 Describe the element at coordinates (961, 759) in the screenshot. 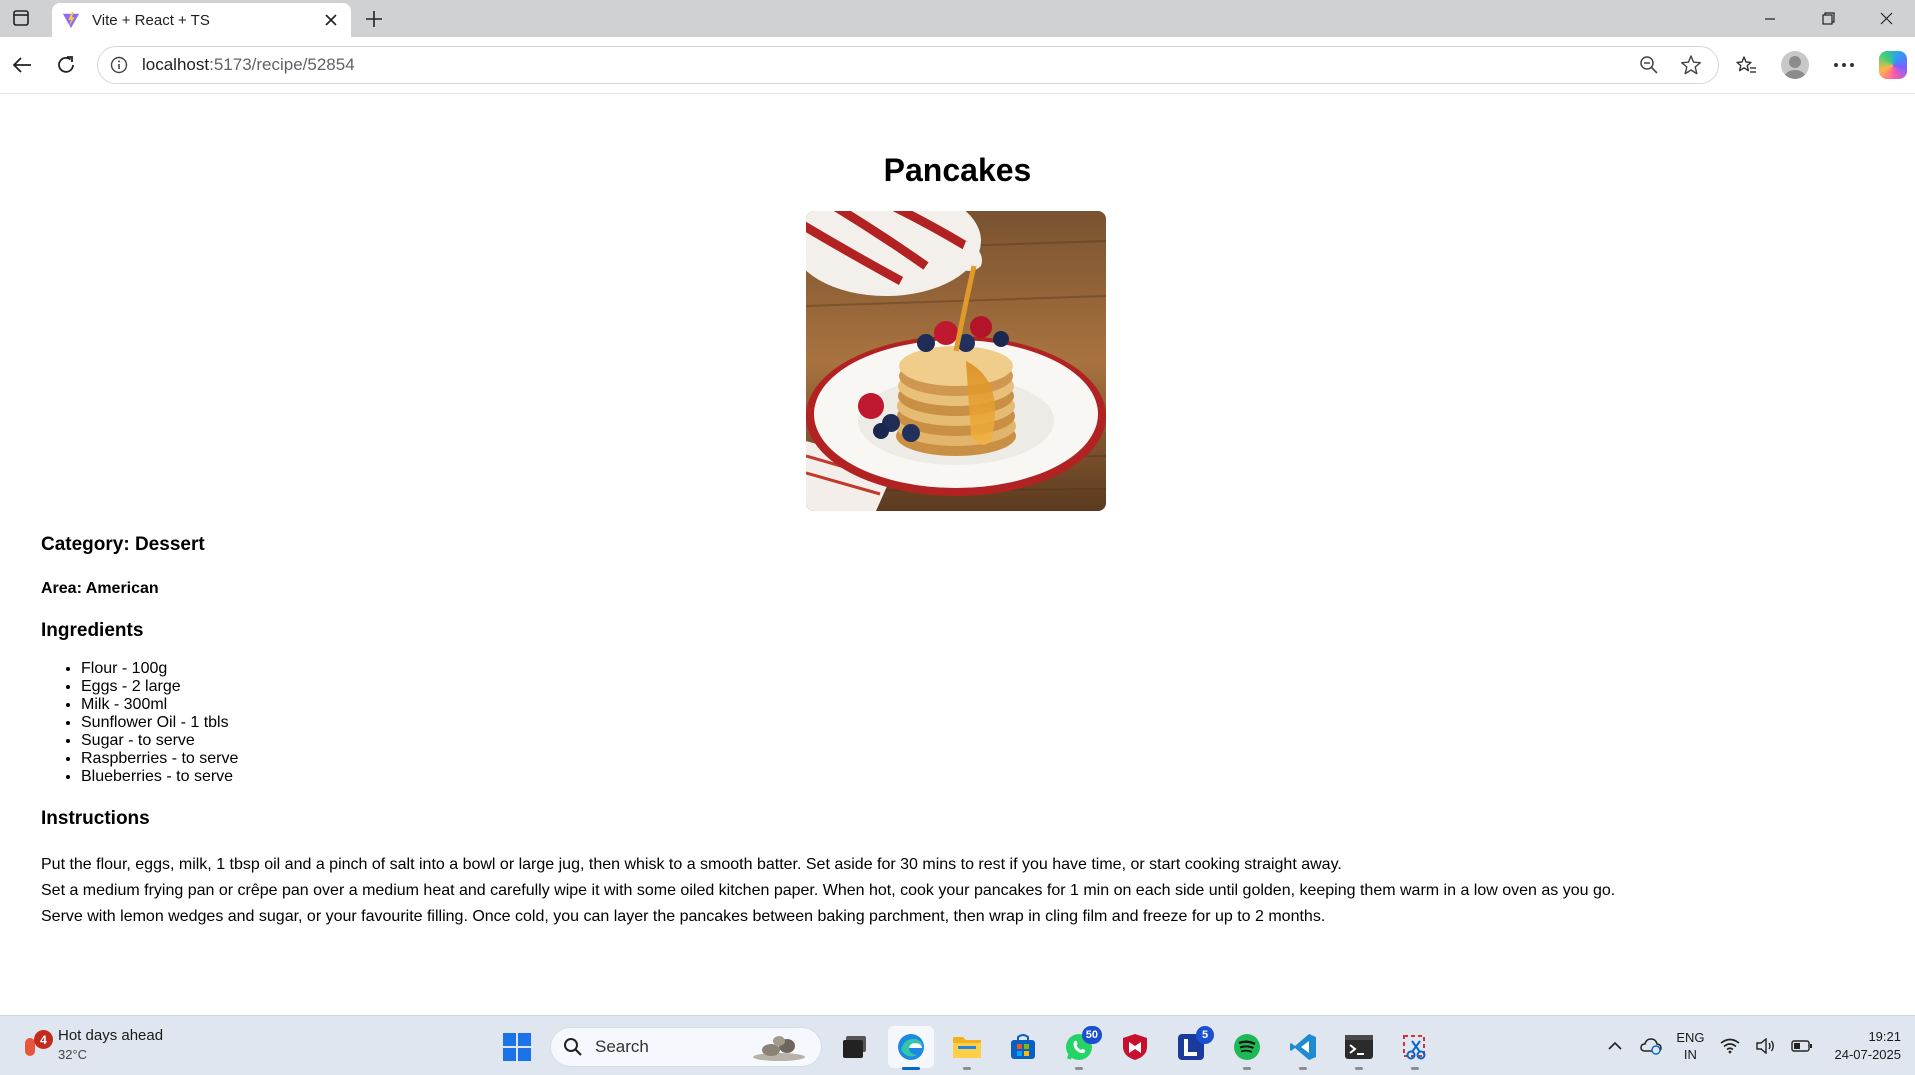

I see `ingredient-item: Raspberries - to serve` at that location.